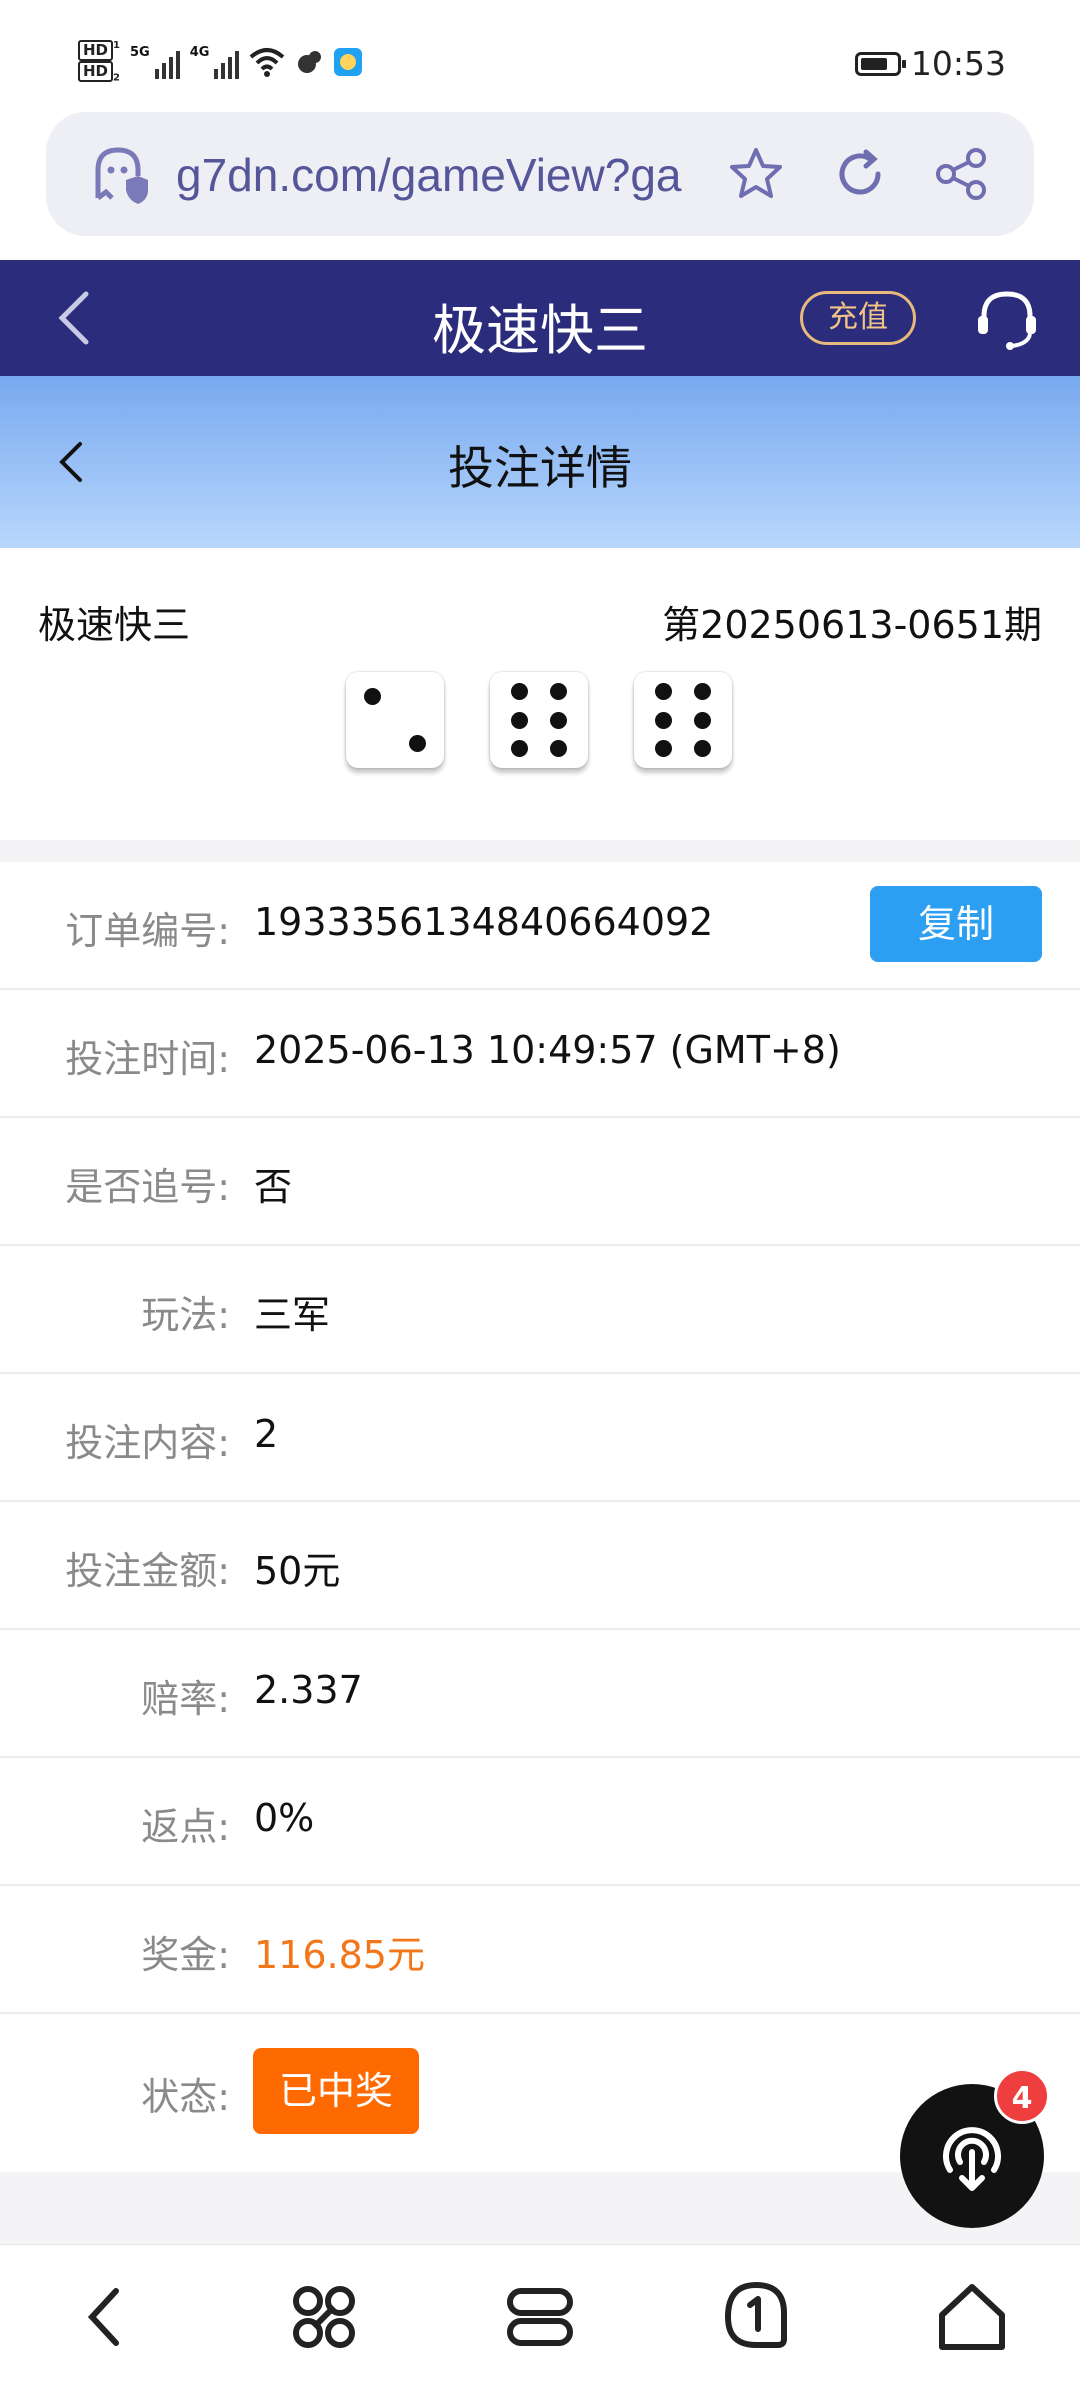  I want to click on status-right: 10:53, so click(930, 63).